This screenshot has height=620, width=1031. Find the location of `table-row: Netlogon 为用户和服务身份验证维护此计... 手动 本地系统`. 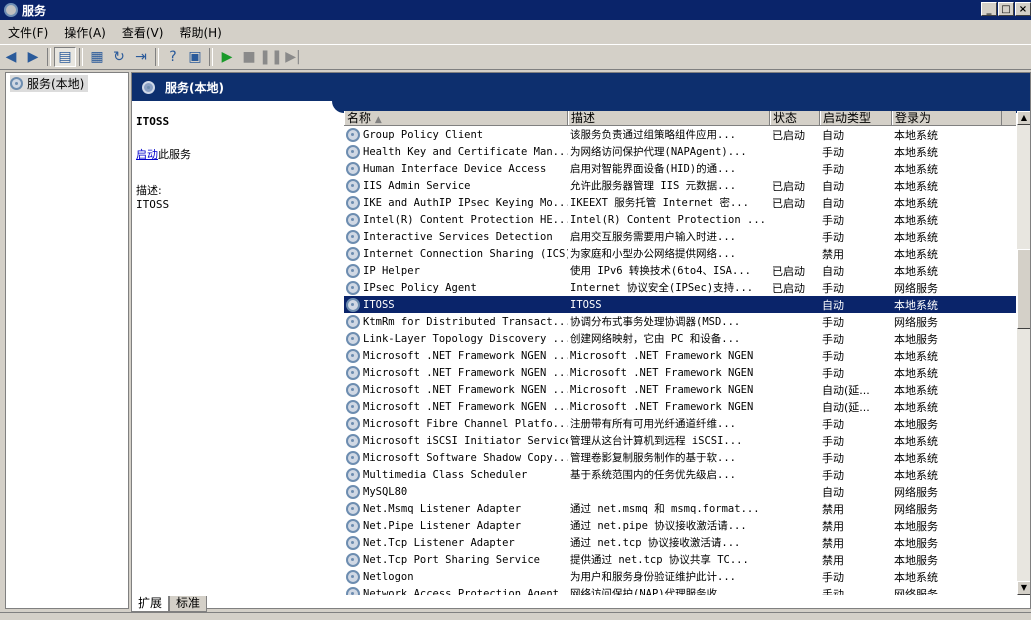

table-row: Netlogon 为用户和服务身份验证维护此计... 手动 本地系统 is located at coordinates (680, 576).